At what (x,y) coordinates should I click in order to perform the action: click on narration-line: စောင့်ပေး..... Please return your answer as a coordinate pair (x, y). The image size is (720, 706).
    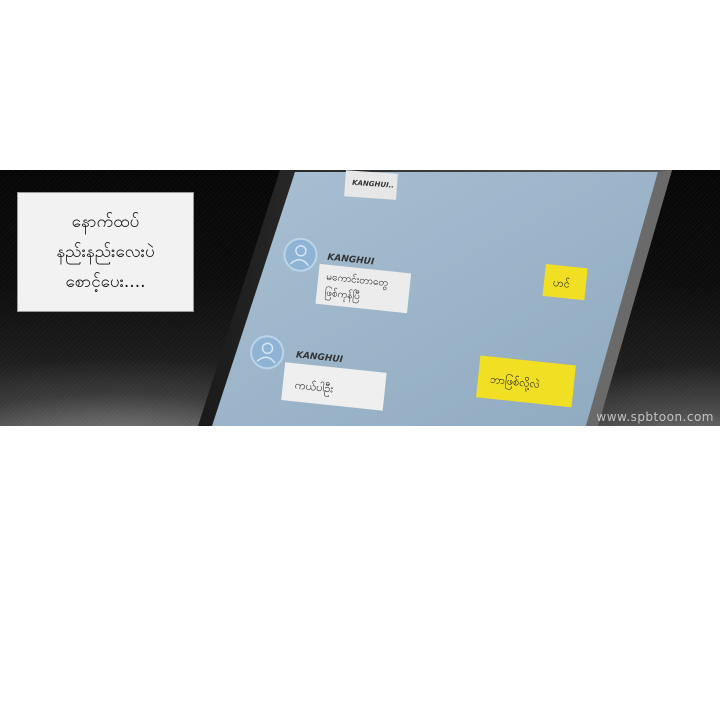
    Looking at the image, I should click on (105, 282).